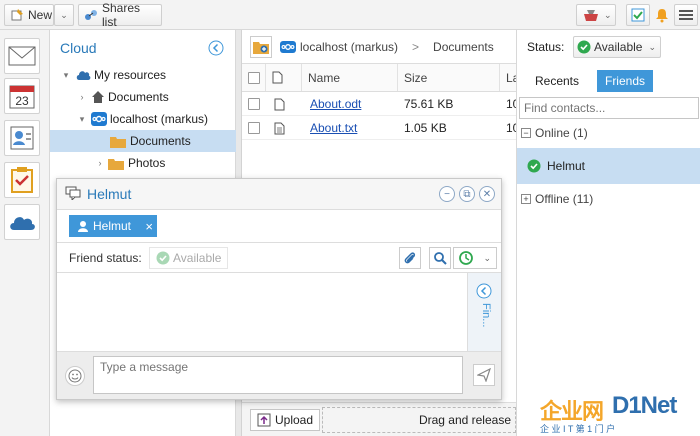 This screenshot has width=700, height=436. What do you see at coordinates (324, 77) in the screenshot?
I see `name-column-label: Name` at bounding box center [324, 77].